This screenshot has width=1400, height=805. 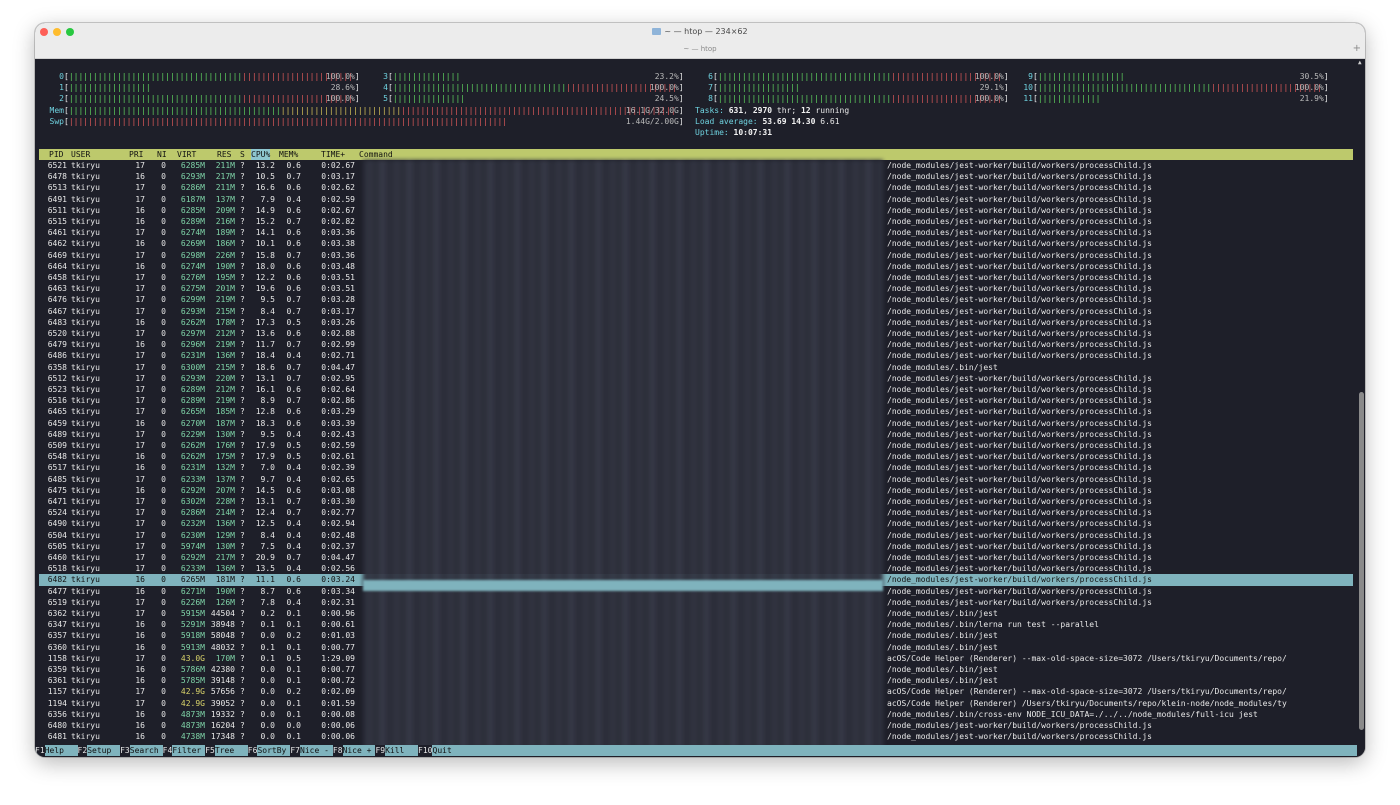 What do you see at coordinates (192, 311) in the screenshot?
I see `cell-virt: 6293M` at bounding box center [192, 311].